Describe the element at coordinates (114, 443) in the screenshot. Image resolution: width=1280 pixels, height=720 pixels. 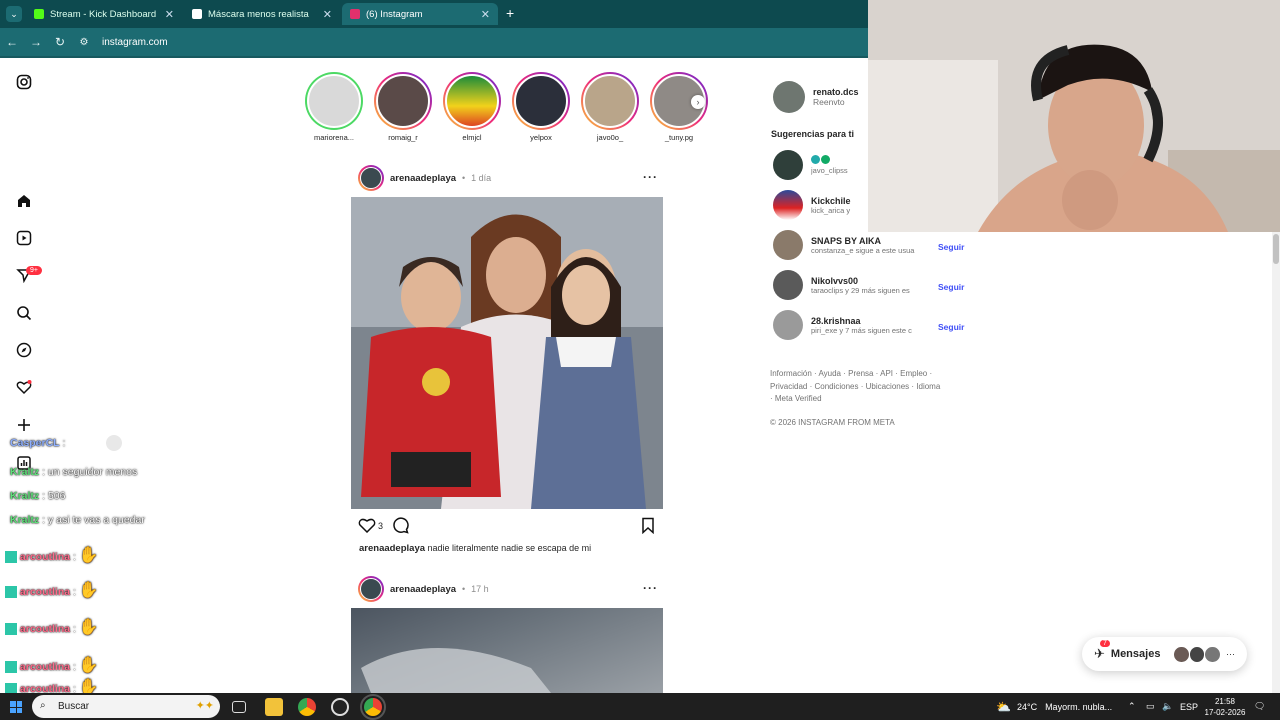
I see `chat-emote-icon` at that location.